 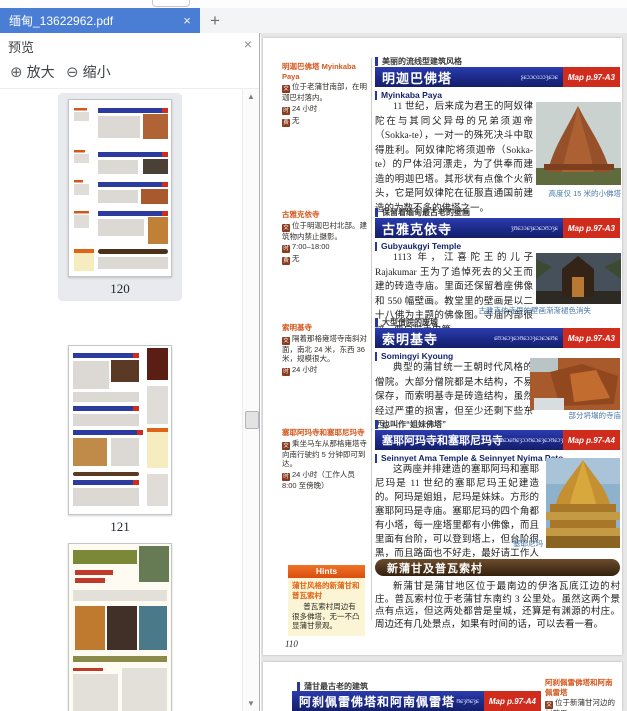 What do you see at coordinates (422, 212) in the screenshot?
I see `section-tagline: 保留着缅甸最古老的壁画` at bounding box center [422, 212].